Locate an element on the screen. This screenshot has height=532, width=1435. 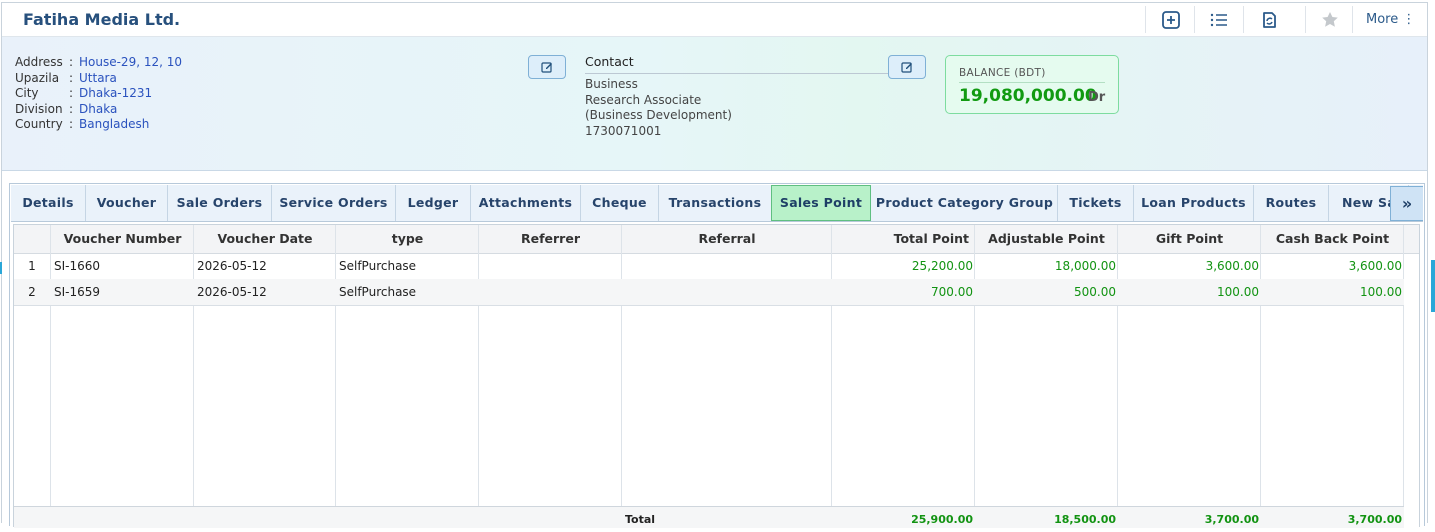
tab-service-orders: Service Orders is located at coordinates (334, 203).